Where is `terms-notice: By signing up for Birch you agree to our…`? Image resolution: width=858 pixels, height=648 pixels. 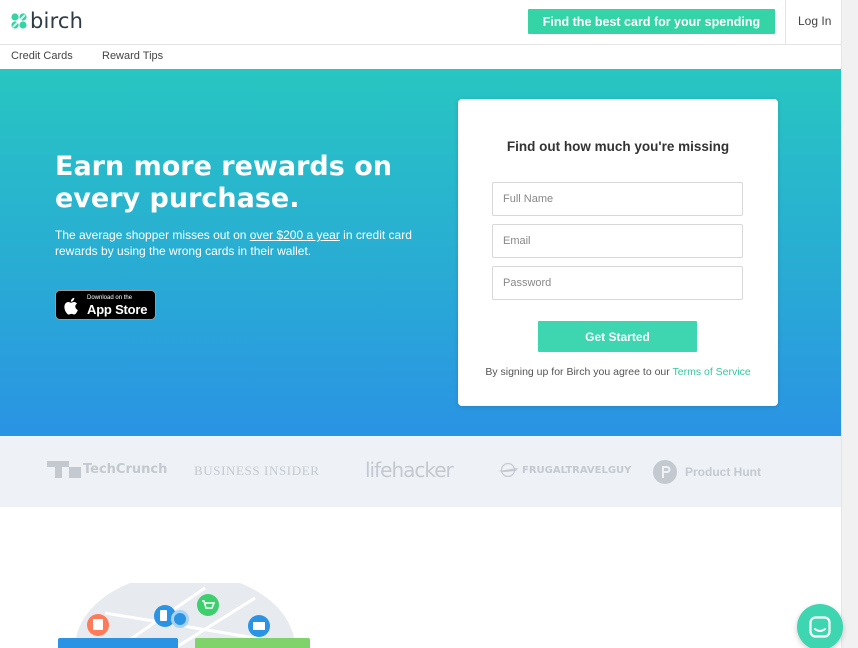
terms-notice: By signing up for Birch you agree to our… is located at coordinates (618, 372).